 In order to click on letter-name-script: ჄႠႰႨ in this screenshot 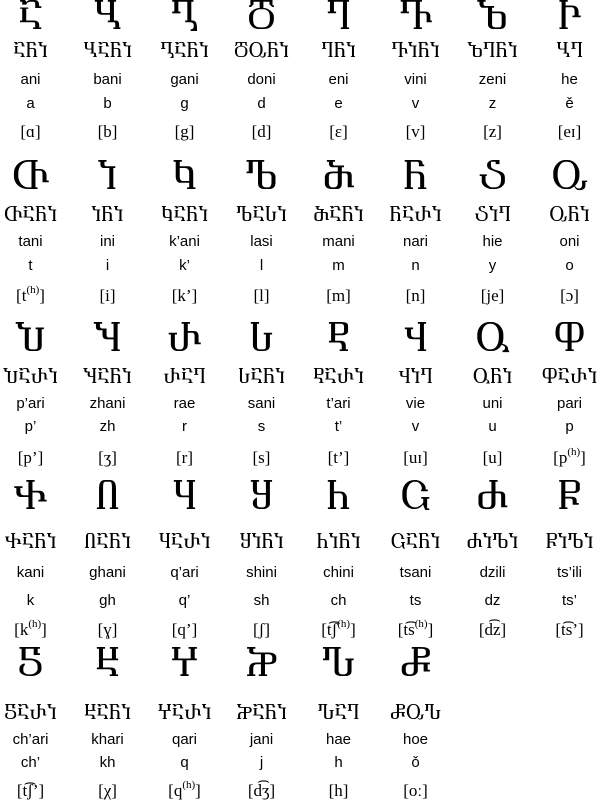, I will do `click(184, 714)`.